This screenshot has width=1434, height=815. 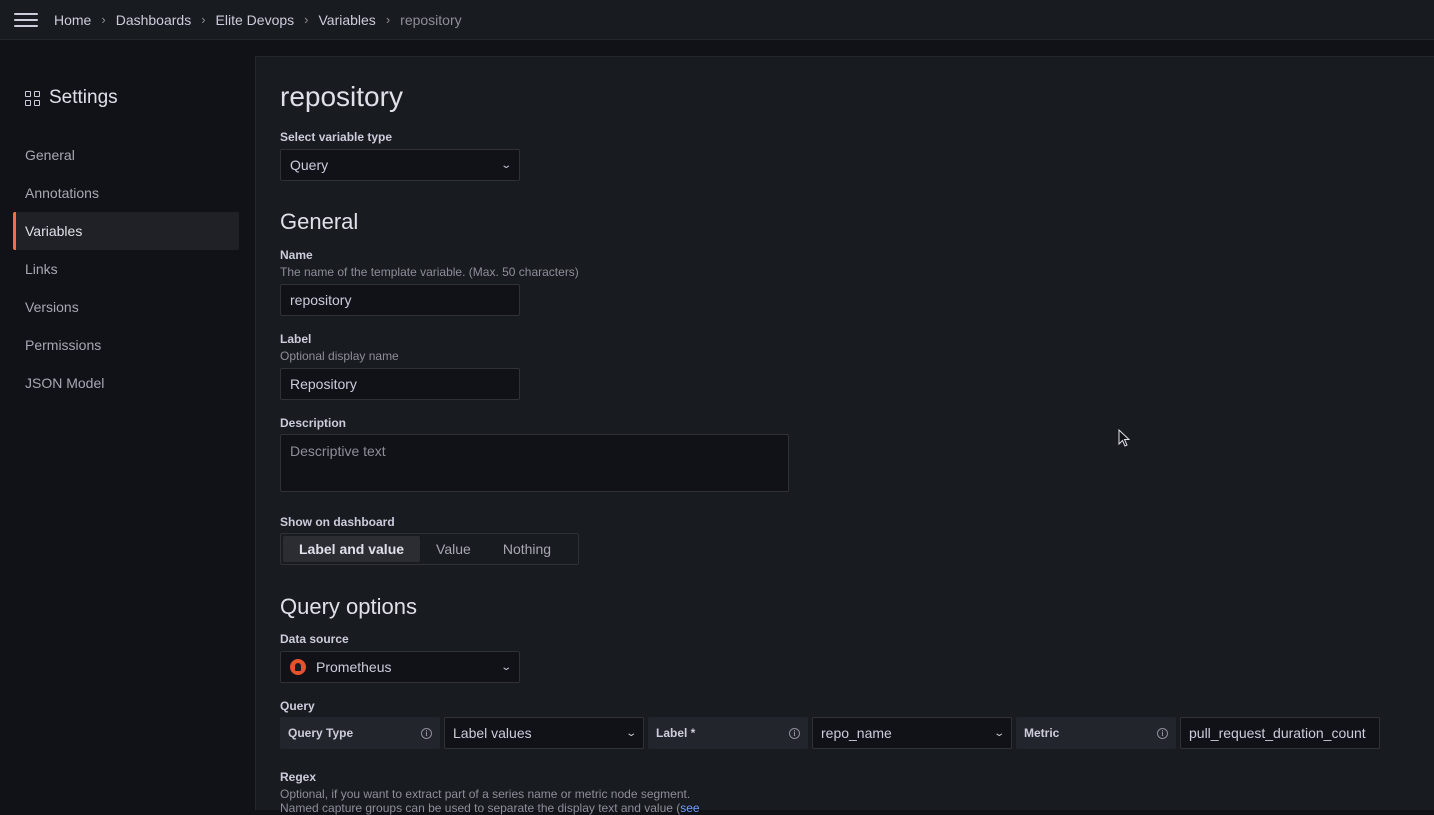 What do you see at coordinates (676, 733) in the screenshot?
I see `label-field-label-text: Label *` at bounding box center [676, 733].